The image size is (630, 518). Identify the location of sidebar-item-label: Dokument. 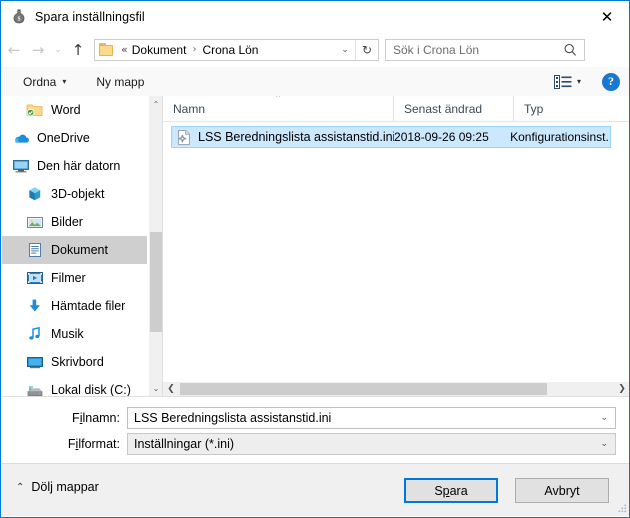
(79, 250).